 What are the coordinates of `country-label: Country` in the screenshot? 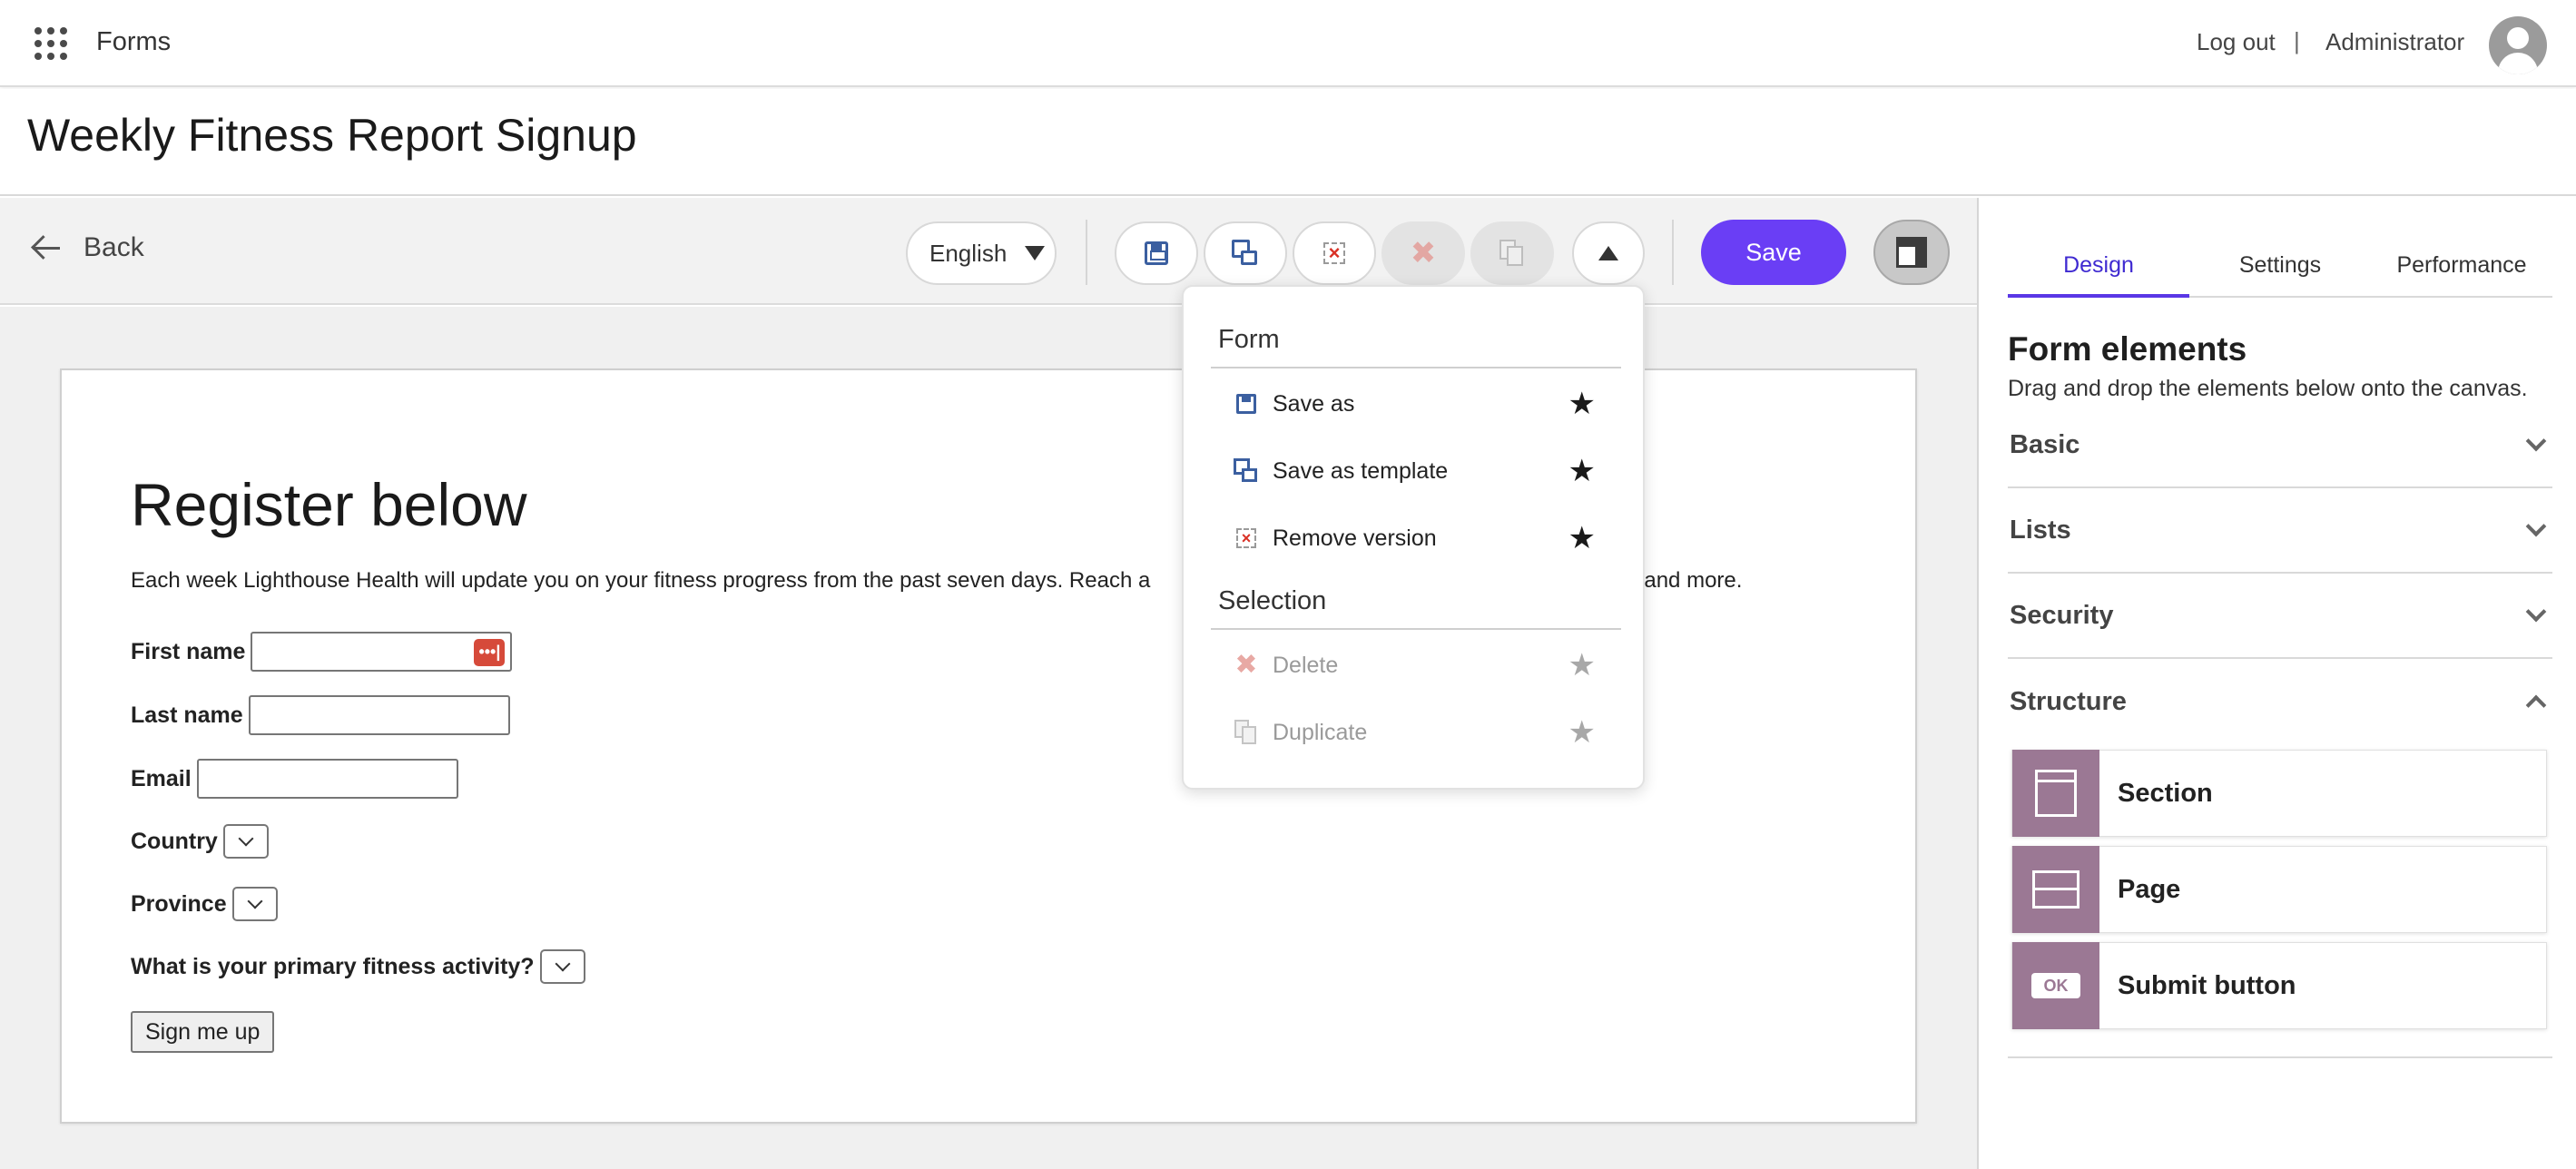 It's located at (174, 841).